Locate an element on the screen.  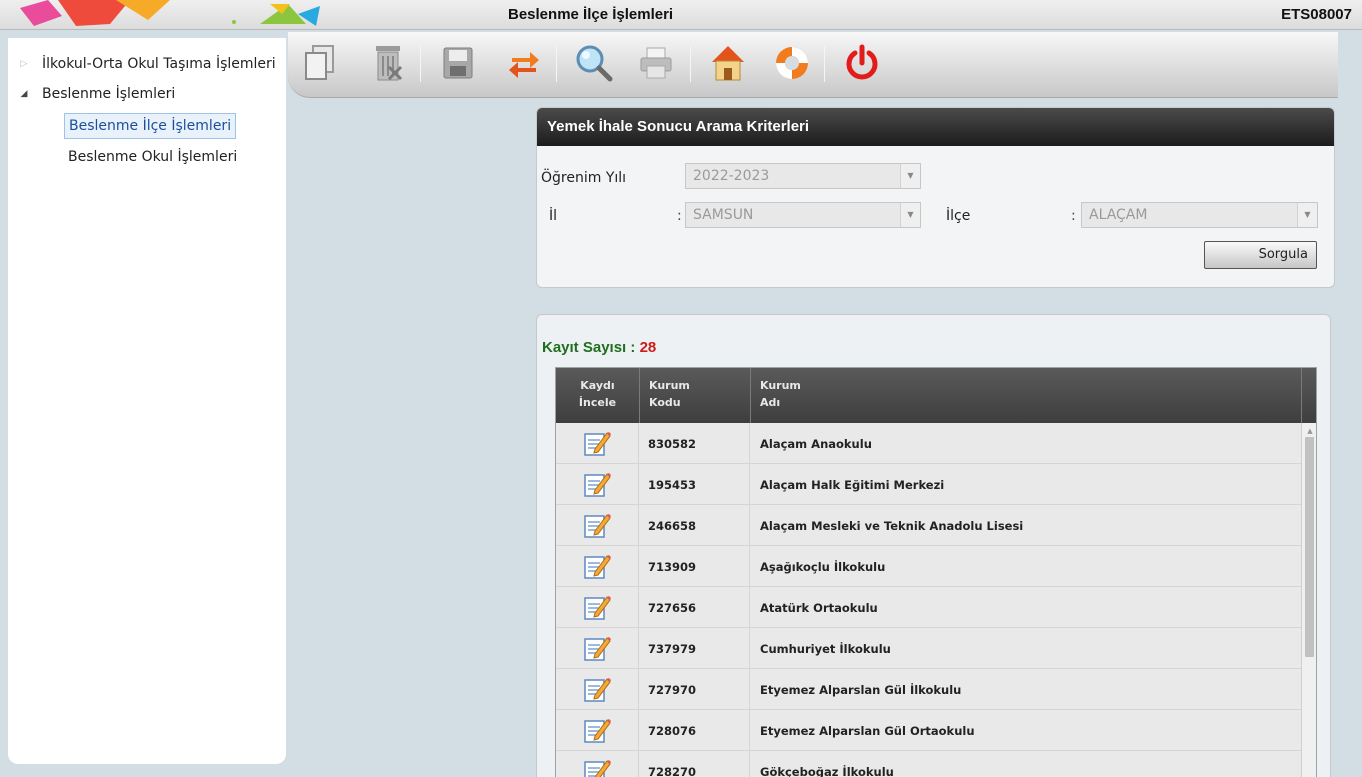
page-title: Beslenme İlçe İşlemleri is located at coordinates (591, 14).